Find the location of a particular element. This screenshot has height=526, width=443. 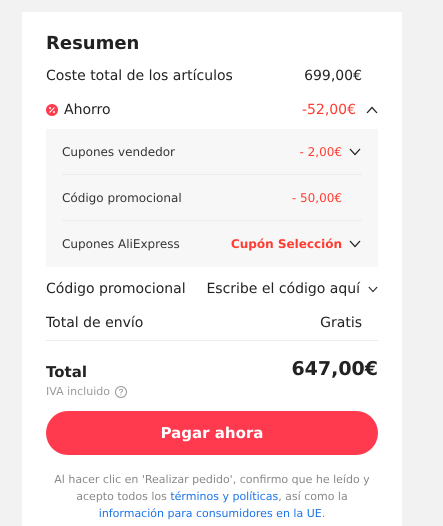

policy-link: información para consumidores en la UE is located at coordinates (210, 513).